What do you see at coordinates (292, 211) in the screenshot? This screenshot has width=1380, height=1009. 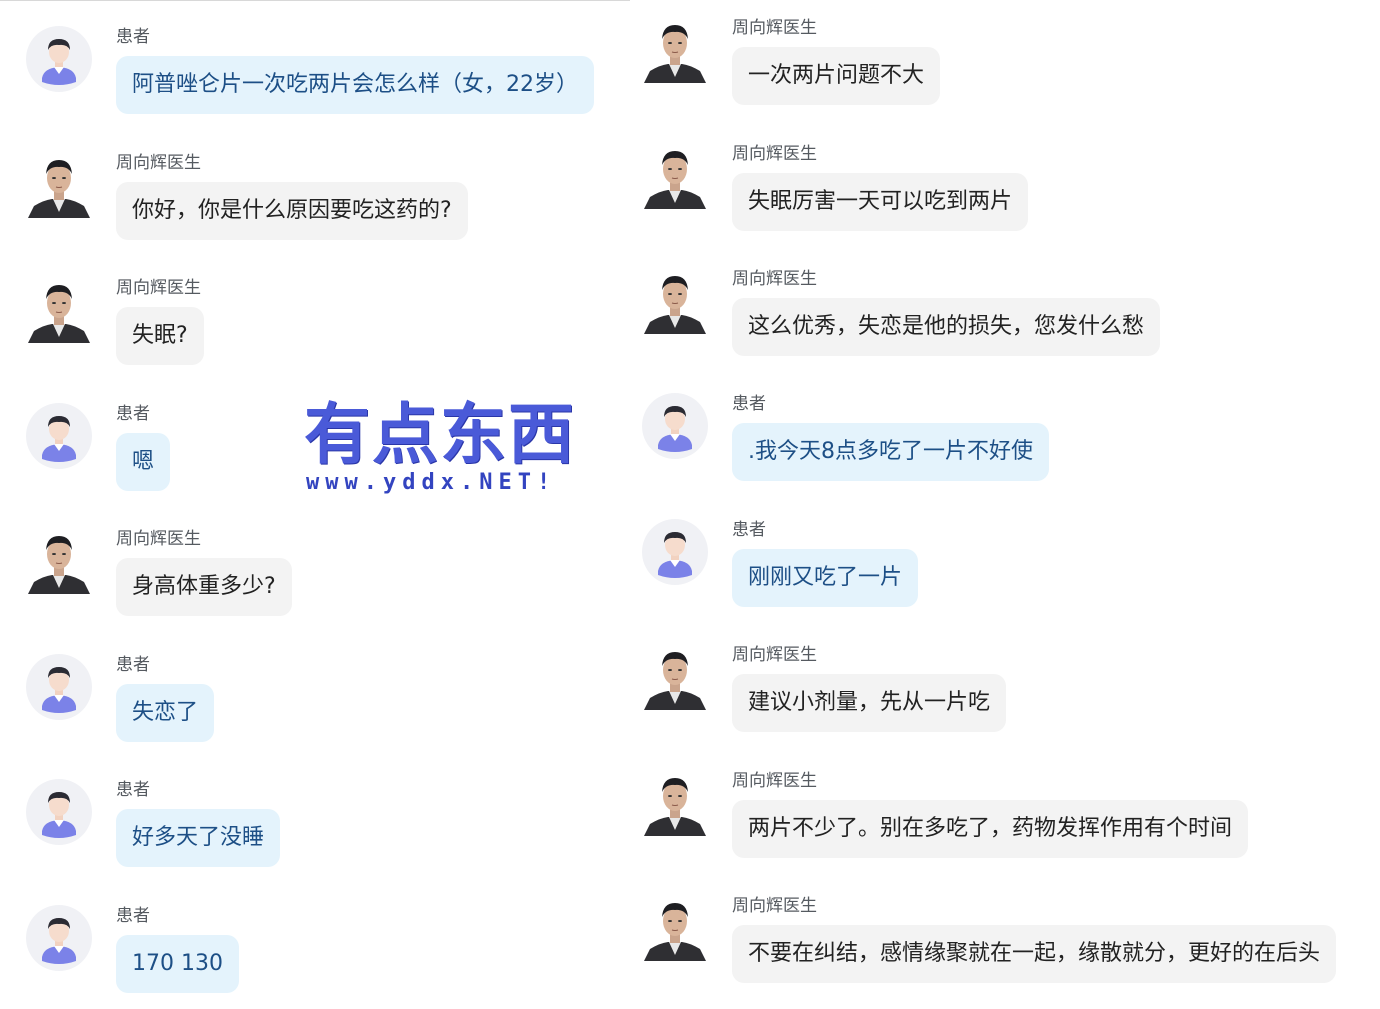 I see `message-bubble: 你好，你是什么原因要吃这药的?` at bounding box center [292, 211].